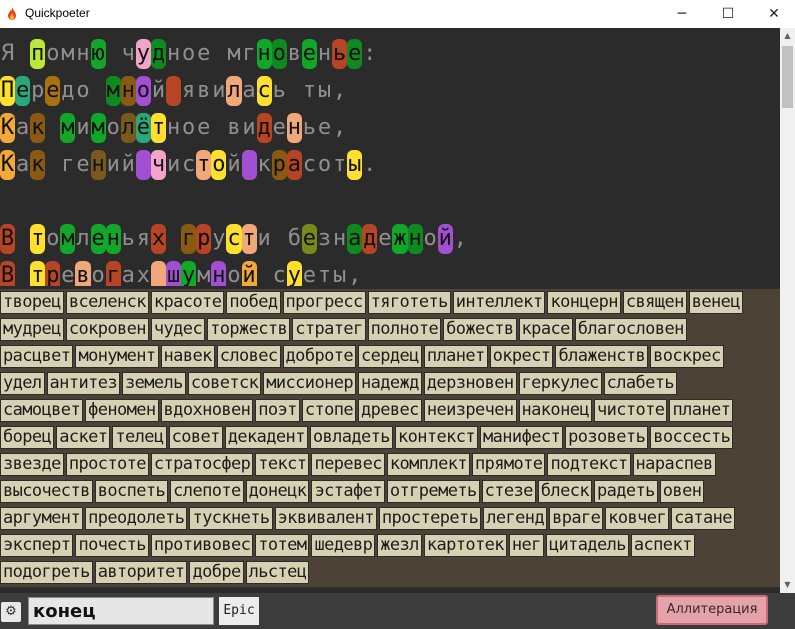  What do you see at coordinates (607, 437) in the screenshot?
I see `rhyme-word: розоветь` at bounding box center [607, 437].